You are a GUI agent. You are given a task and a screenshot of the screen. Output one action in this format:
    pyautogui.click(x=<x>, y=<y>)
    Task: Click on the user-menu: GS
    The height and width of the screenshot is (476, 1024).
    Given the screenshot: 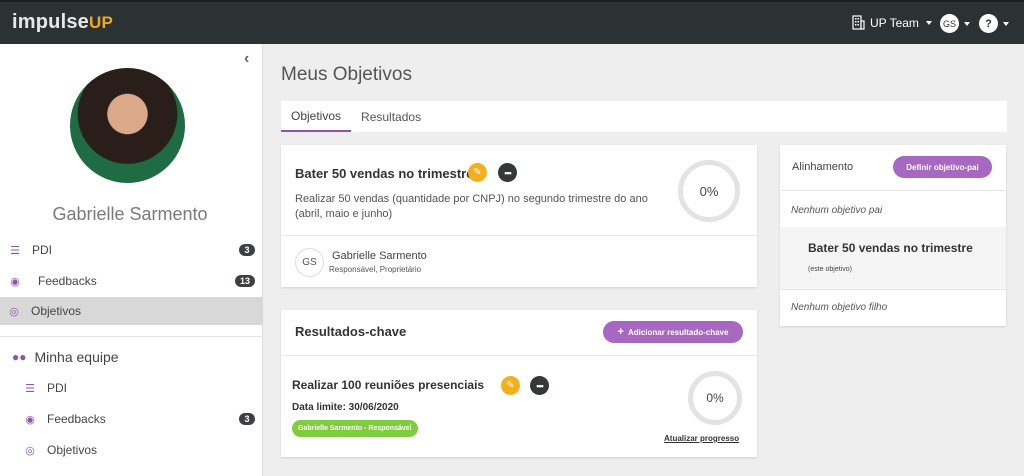 What is the action you would take?
    pyautogui.click(x=955, y=23)
    